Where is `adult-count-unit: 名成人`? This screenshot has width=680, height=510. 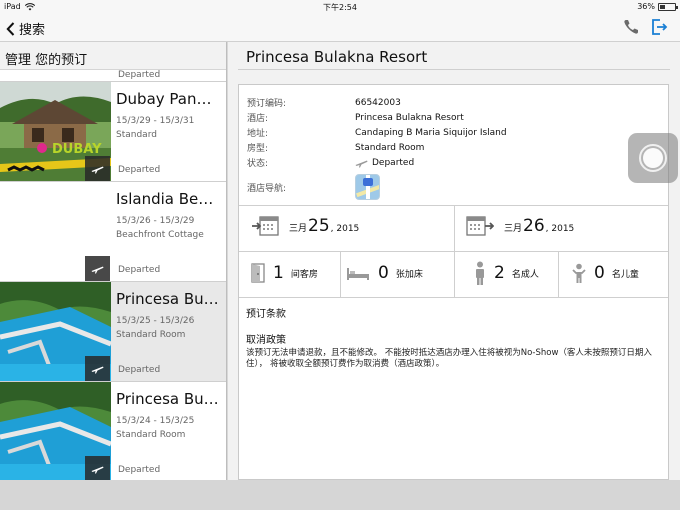
adult-count-unit: 名成人 is located at coordinates (525, 274).